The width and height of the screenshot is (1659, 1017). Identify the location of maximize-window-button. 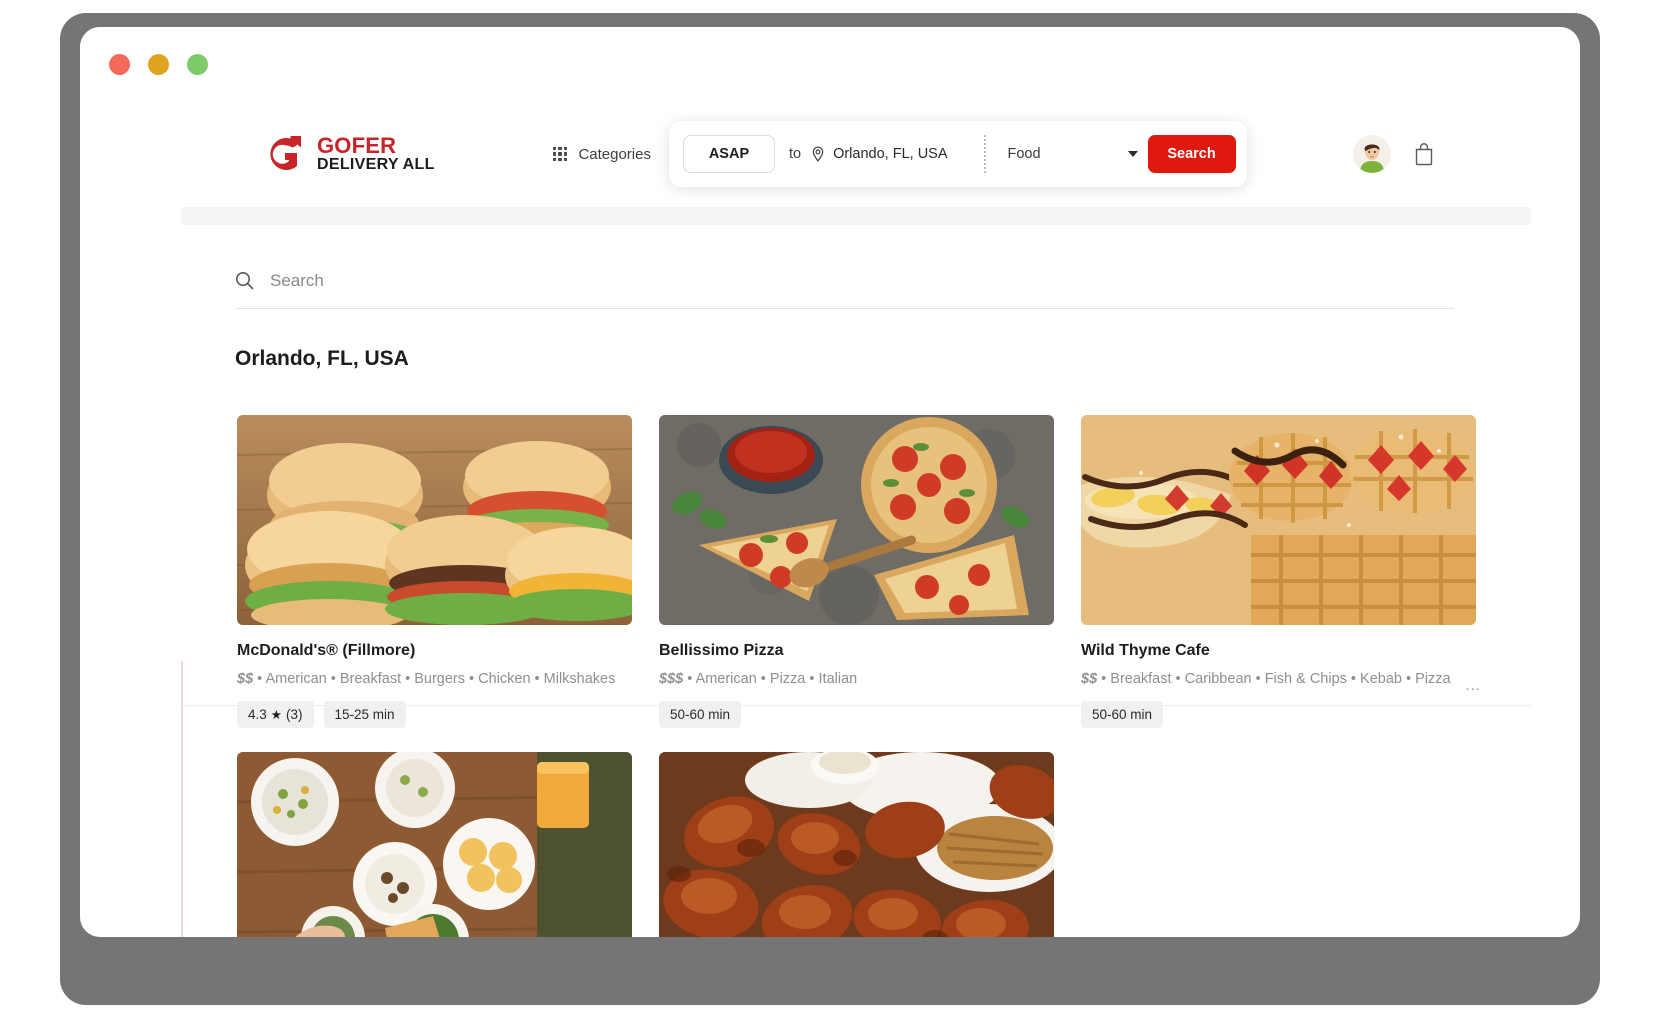
(197, 64).